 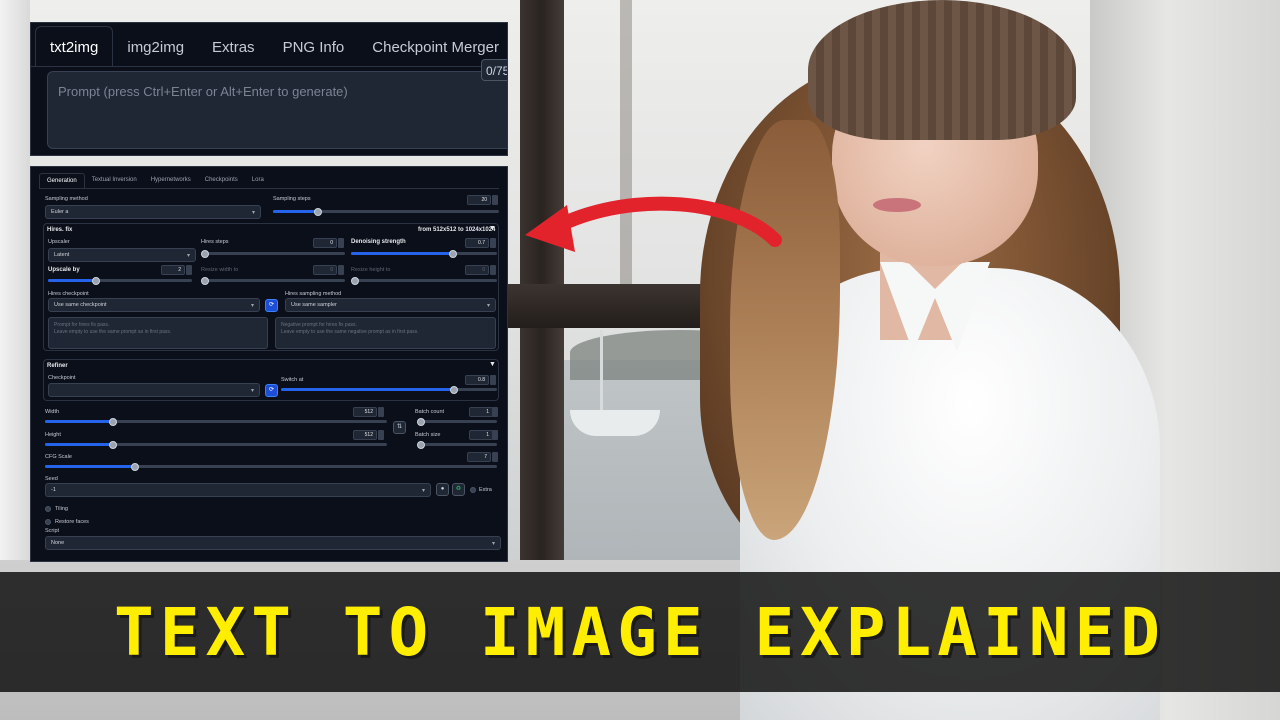 What do you see at coordinates (273, 543) in the screenshot?
I see `script-select: None` at bounding box center [273, 543].